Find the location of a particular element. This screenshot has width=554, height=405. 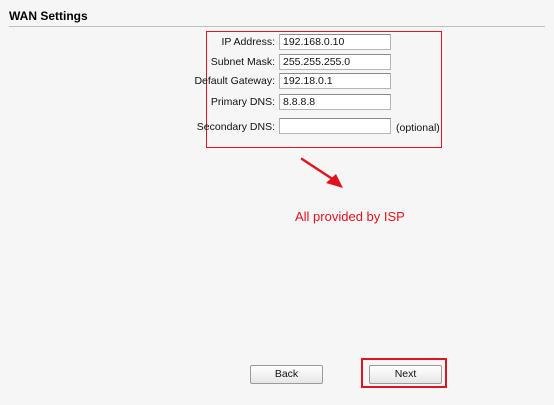

annotation-text: All provided by ISP is located at coordinates (350, 216).